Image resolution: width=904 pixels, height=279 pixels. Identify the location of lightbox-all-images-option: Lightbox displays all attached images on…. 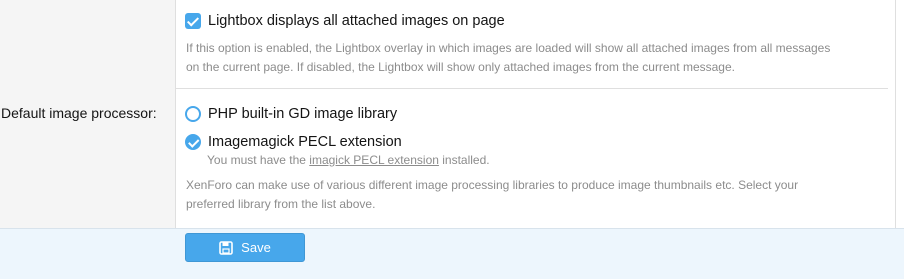
(345, 21).